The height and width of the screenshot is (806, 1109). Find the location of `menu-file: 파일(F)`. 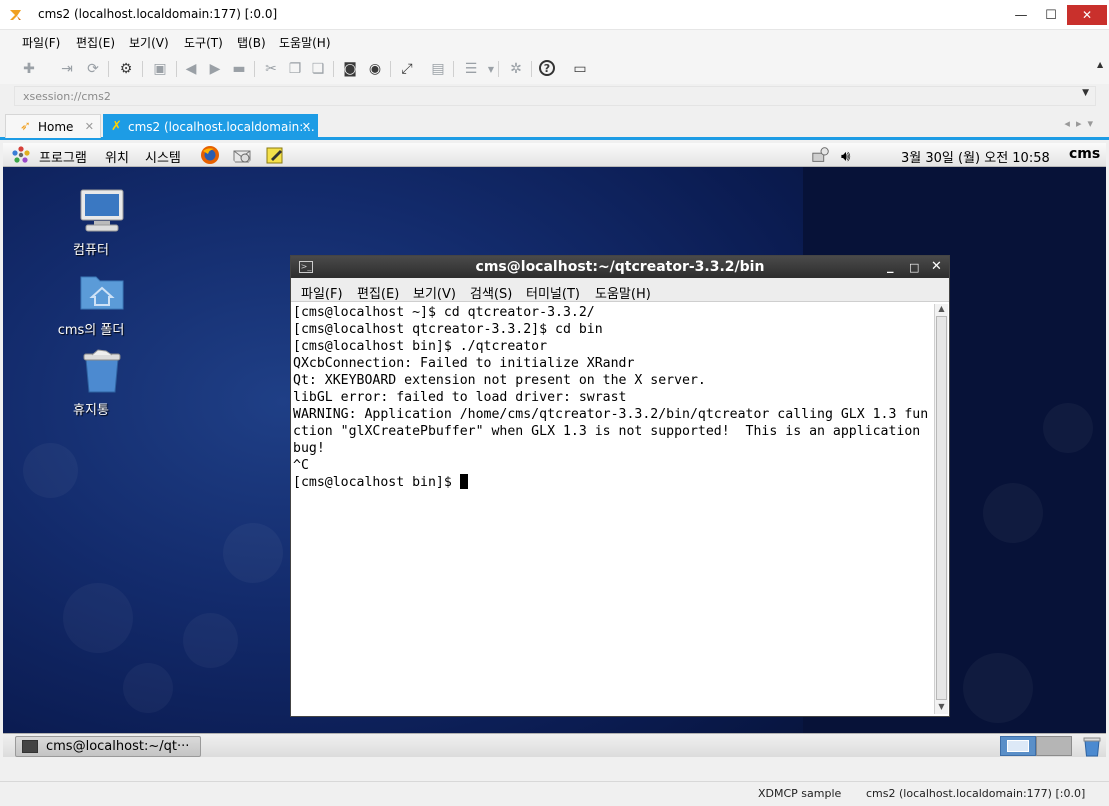

menu-file: 파일(F) is located at coordinates (41, 42).